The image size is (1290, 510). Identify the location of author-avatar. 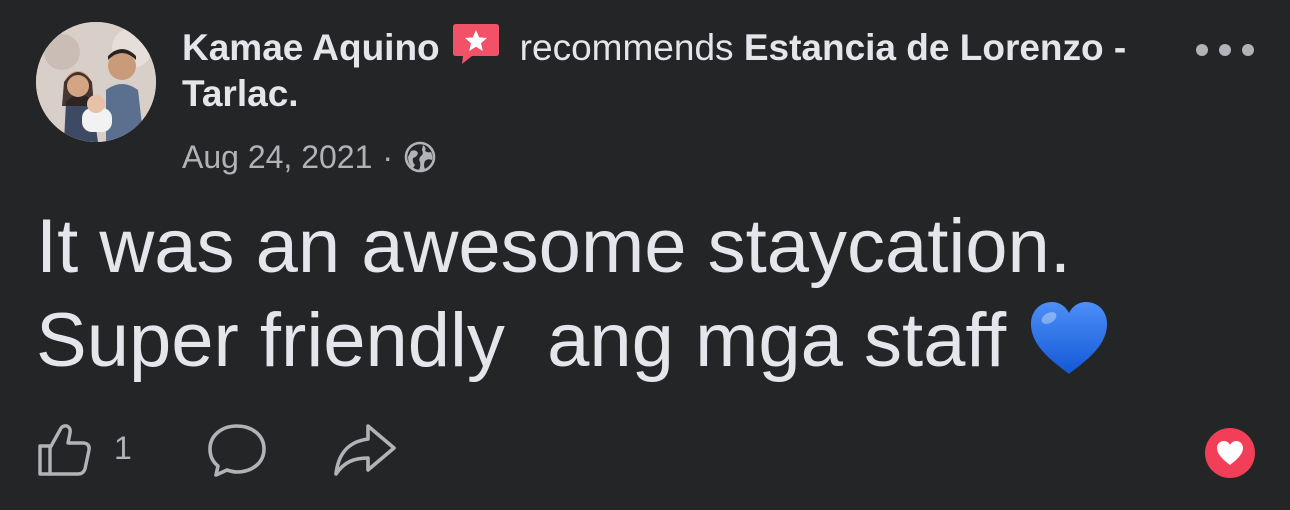
(96, 82).